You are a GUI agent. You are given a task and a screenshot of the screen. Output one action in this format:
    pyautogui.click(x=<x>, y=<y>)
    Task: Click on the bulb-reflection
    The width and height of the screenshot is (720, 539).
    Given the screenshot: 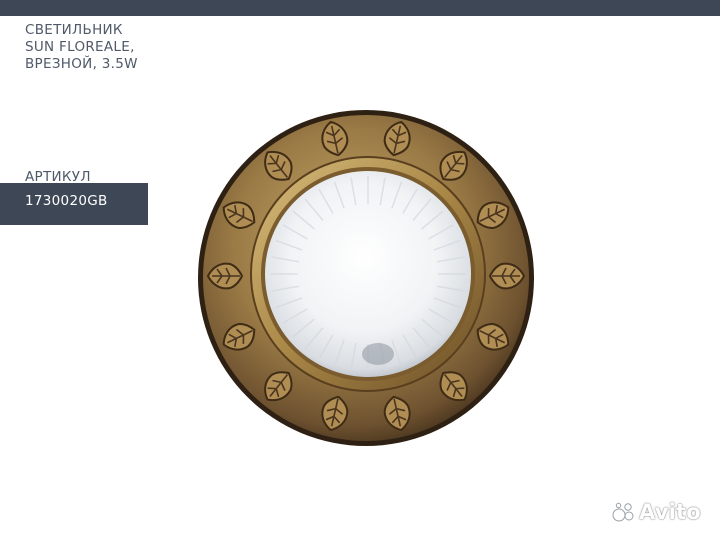 What is the action you would take?
    pyautogui.click(x=378, y=354)
    